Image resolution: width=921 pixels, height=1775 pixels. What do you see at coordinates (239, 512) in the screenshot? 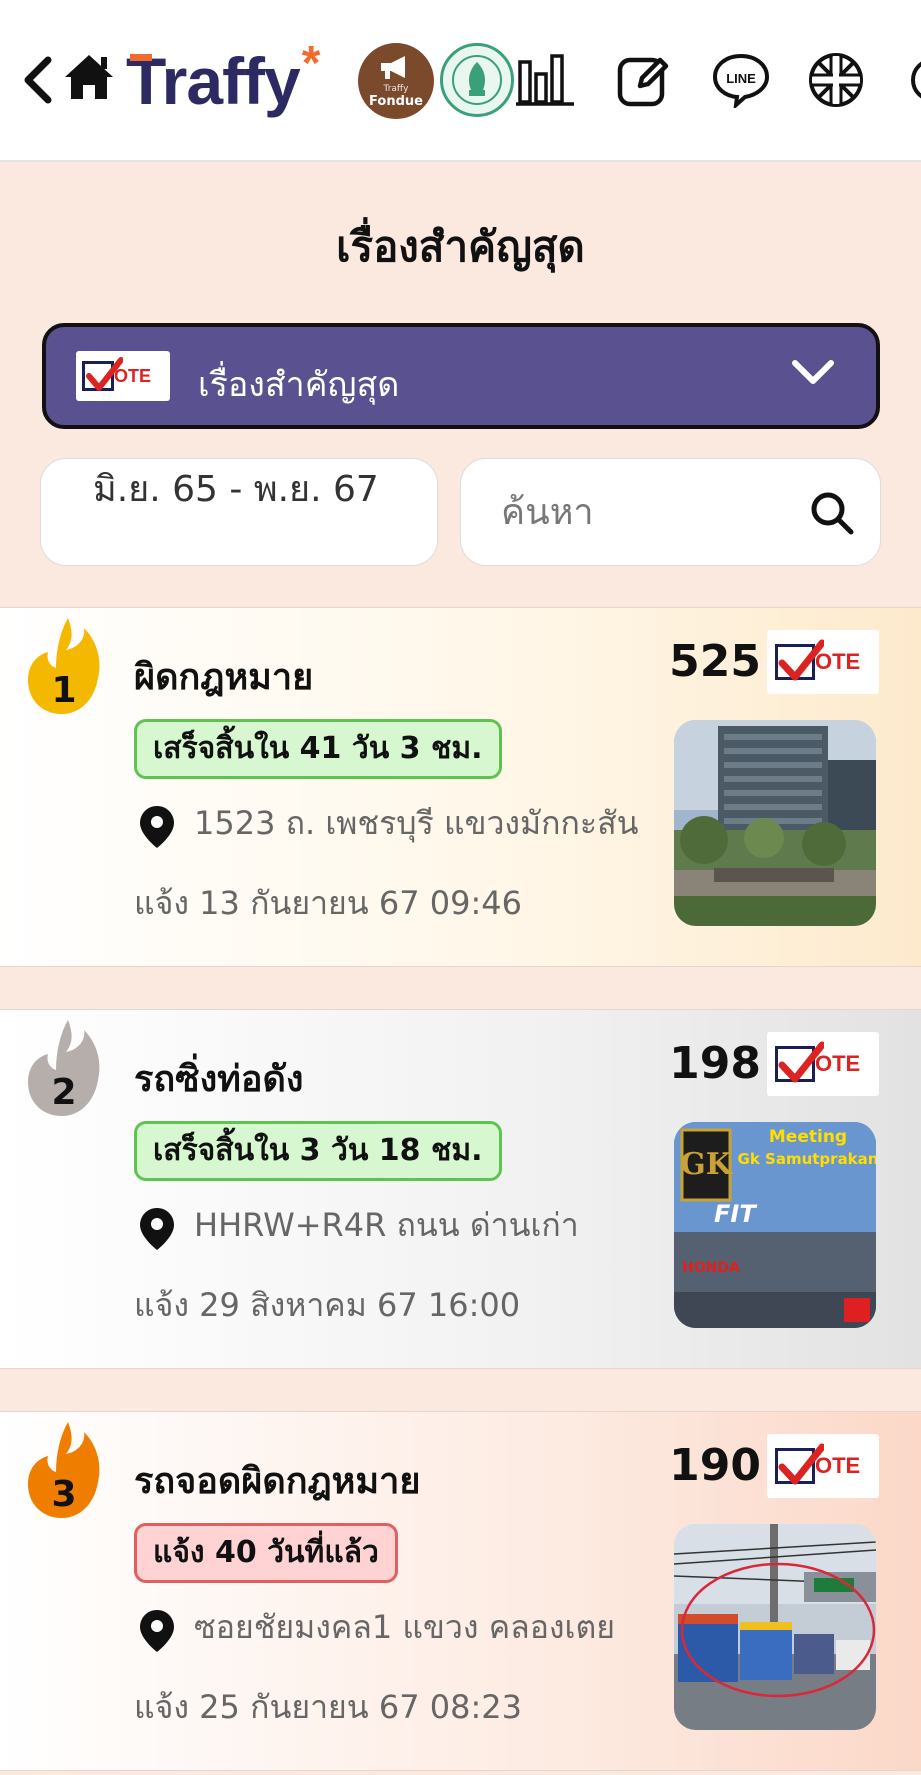
I see `date-range-picker: มิ.ย. 65 - พ.ย. 67` at bounding box center [239, 512].